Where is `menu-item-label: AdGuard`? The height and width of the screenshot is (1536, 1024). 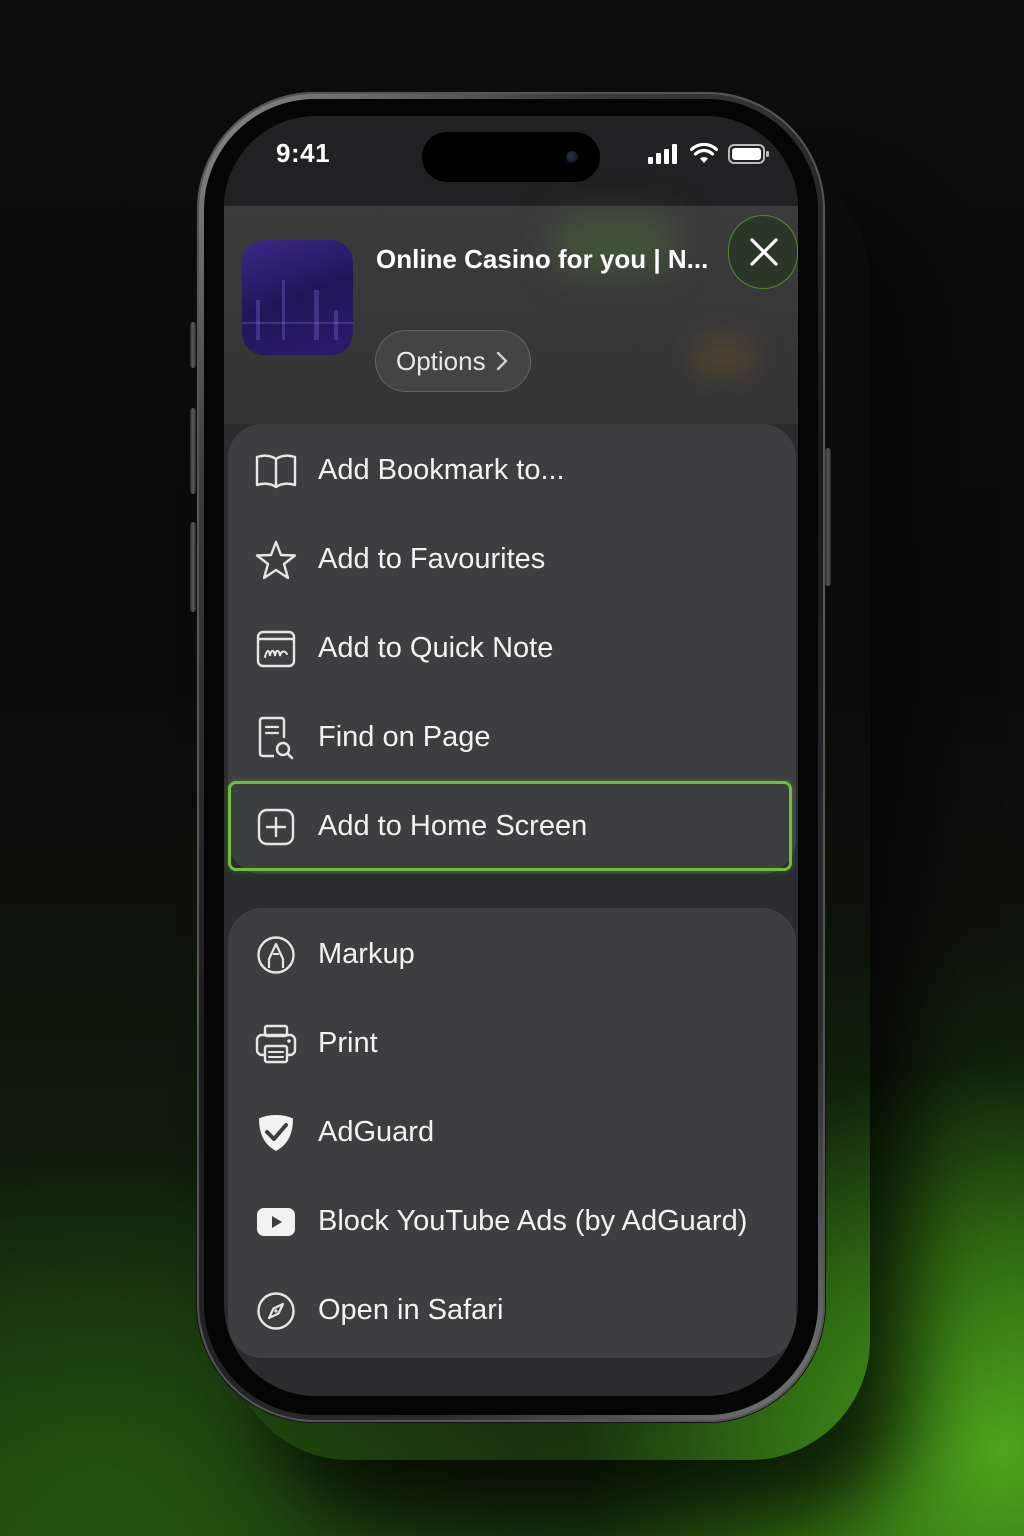 menu-item-label: AdGuard is located at coordinates (376, 1132).